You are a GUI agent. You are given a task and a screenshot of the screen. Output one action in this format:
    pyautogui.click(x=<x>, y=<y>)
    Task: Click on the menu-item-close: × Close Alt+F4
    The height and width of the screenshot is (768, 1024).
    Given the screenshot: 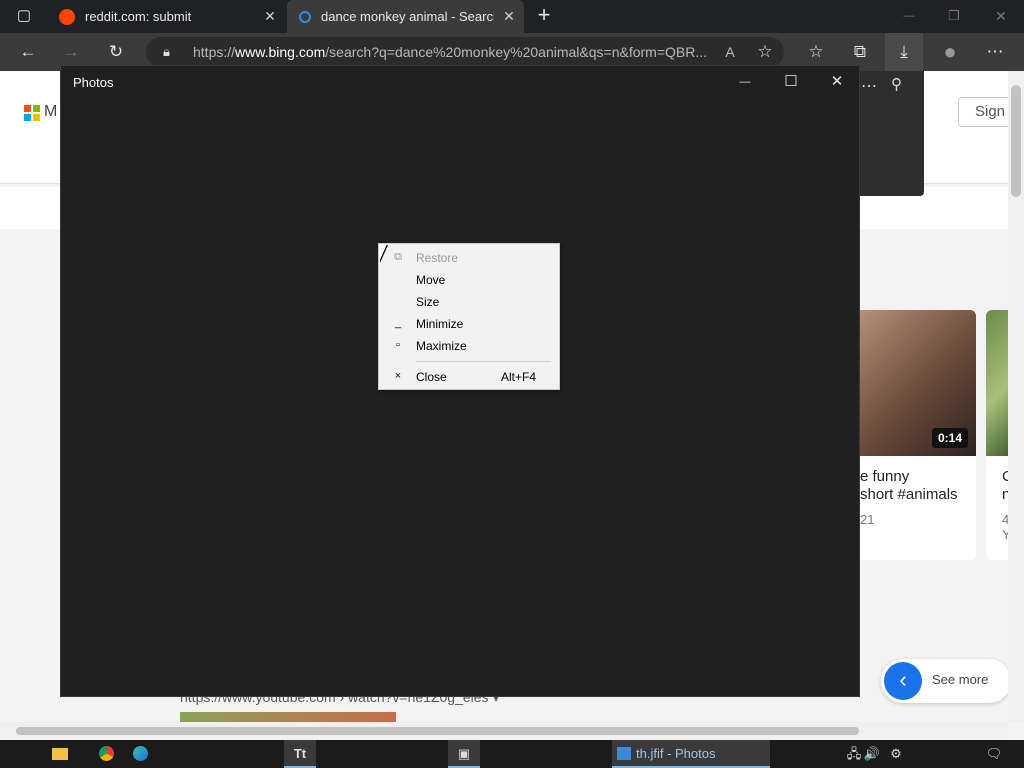 What is the action you would take?
    pyautogui.click(x=469, y=377)
    